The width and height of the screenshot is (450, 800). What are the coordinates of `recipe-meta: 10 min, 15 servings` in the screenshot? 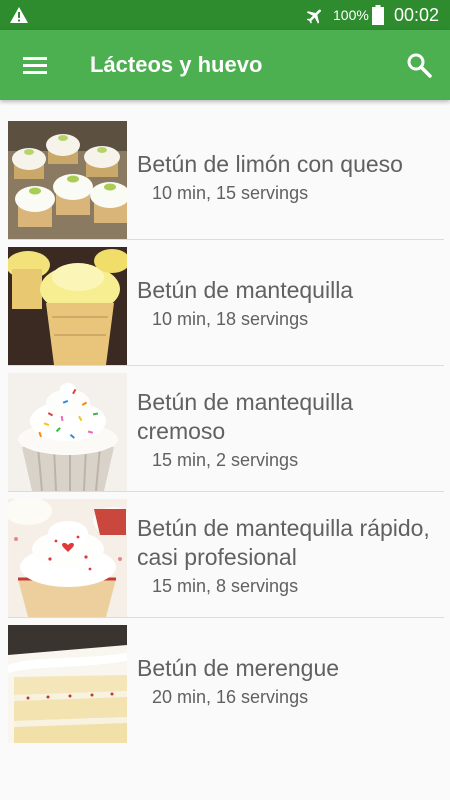 It's located at (230, 193).